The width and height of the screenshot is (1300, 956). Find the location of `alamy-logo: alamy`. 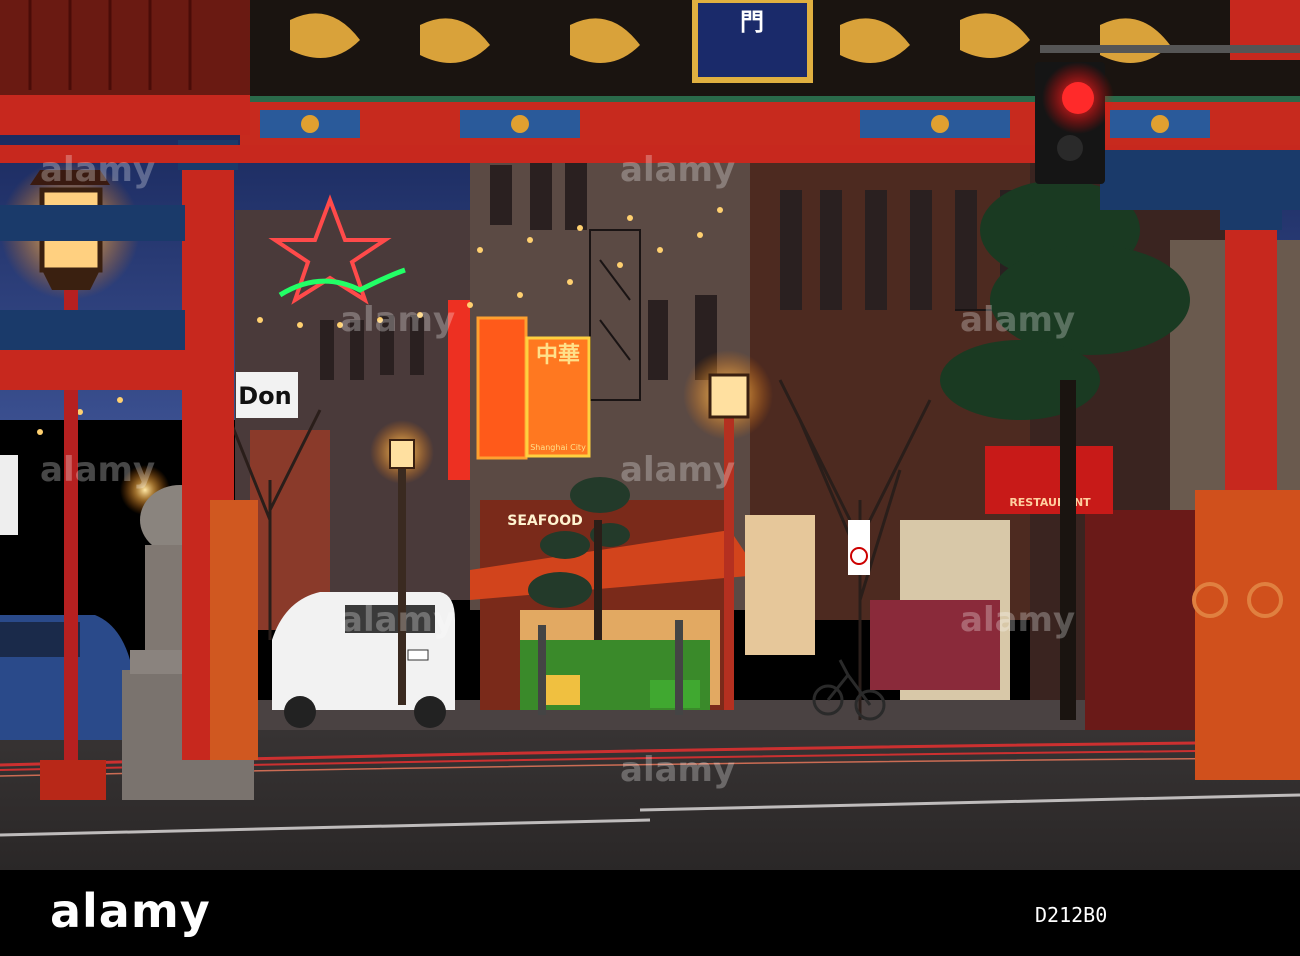

alamy-logo: alamy is located at coordinates (130, 911).